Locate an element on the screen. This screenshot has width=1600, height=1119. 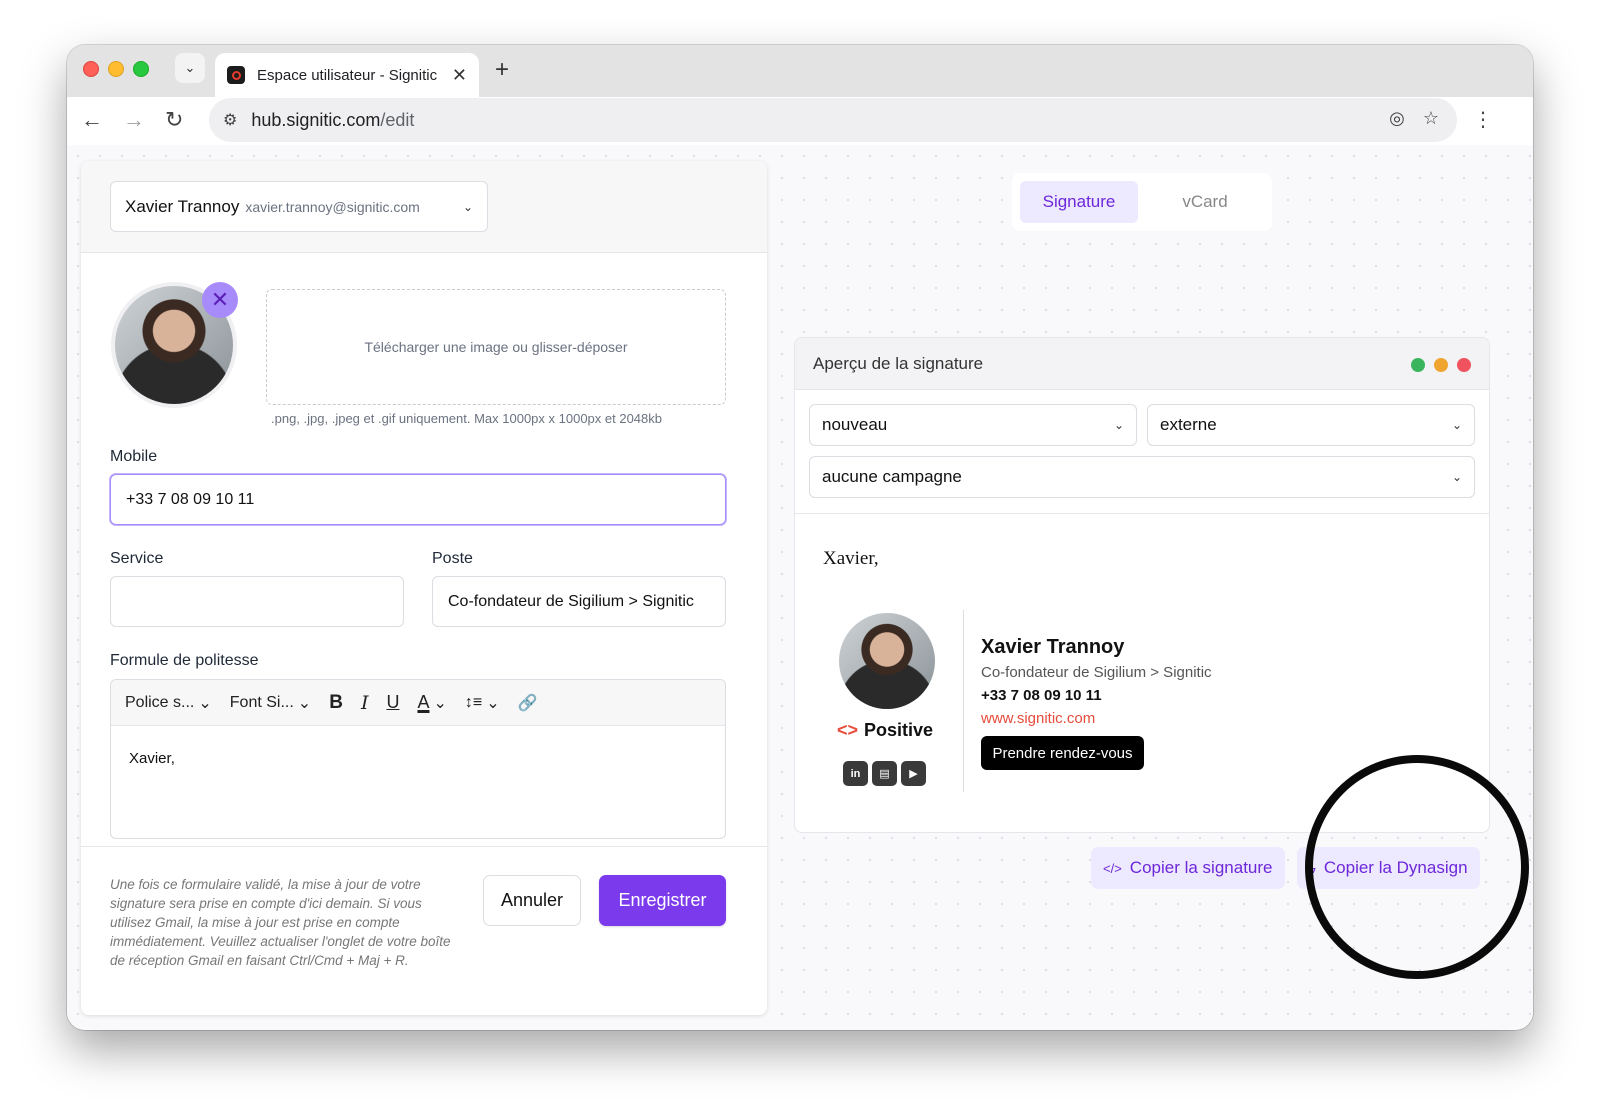
signature-phone: +33 7 08 09 10 11 is located at coordinates (1041, 695).